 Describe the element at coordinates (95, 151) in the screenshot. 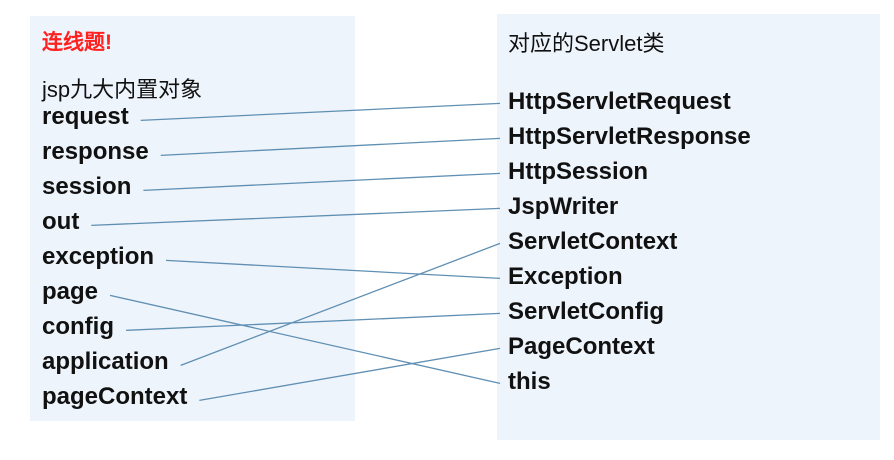

I see `jsp-object-response: response` at that location.